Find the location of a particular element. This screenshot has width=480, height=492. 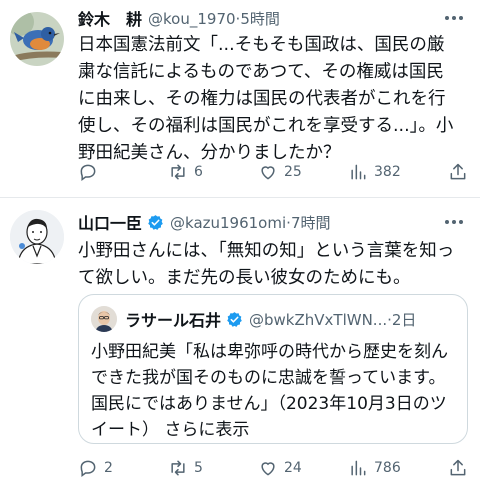

display-name: 山口一臣 is located at coordinates (110, 222).